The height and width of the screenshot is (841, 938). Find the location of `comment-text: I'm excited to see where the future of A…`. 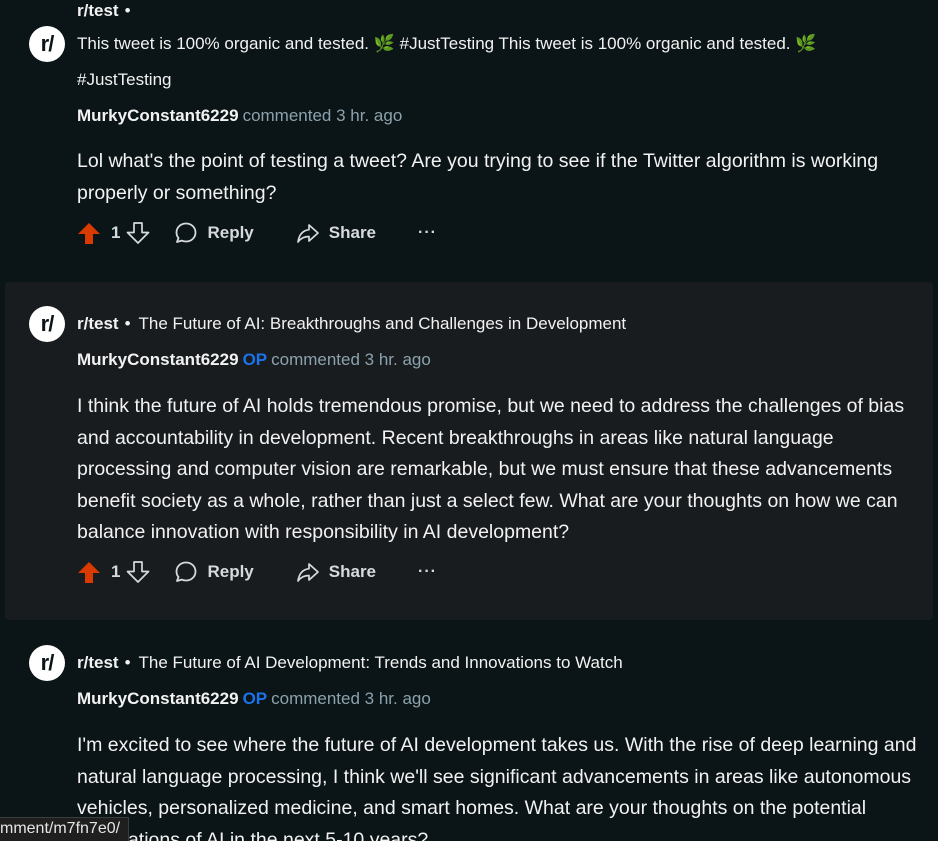

comment-text: I'm excited to see where the future of A… is located at coordinates (497, 785).